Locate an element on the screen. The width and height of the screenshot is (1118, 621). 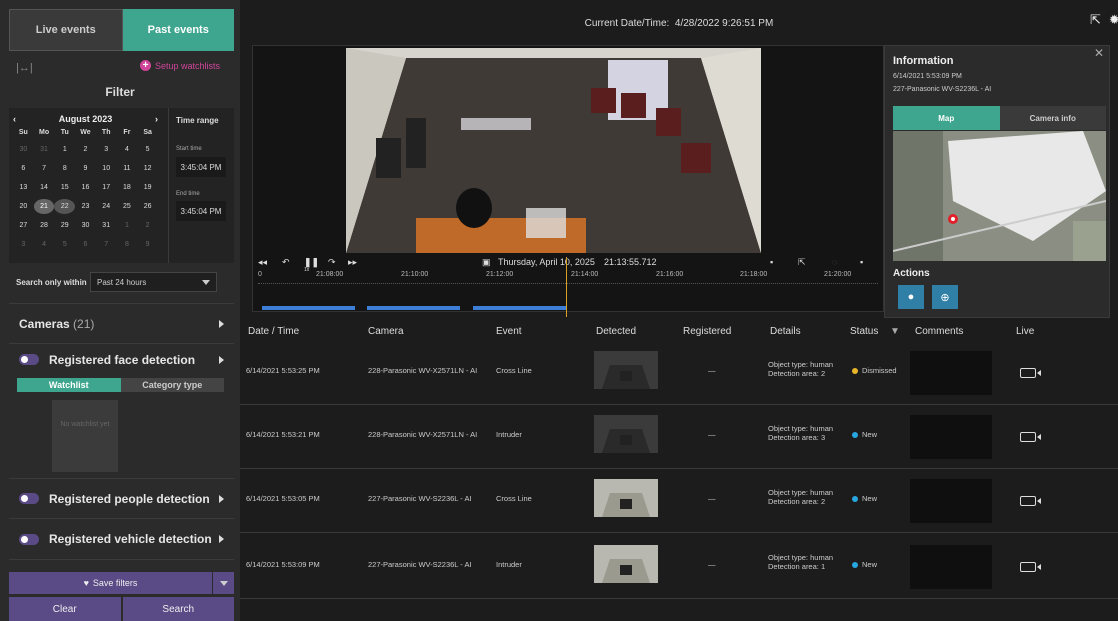
search-button: Search is located at coordinates (178, 609).